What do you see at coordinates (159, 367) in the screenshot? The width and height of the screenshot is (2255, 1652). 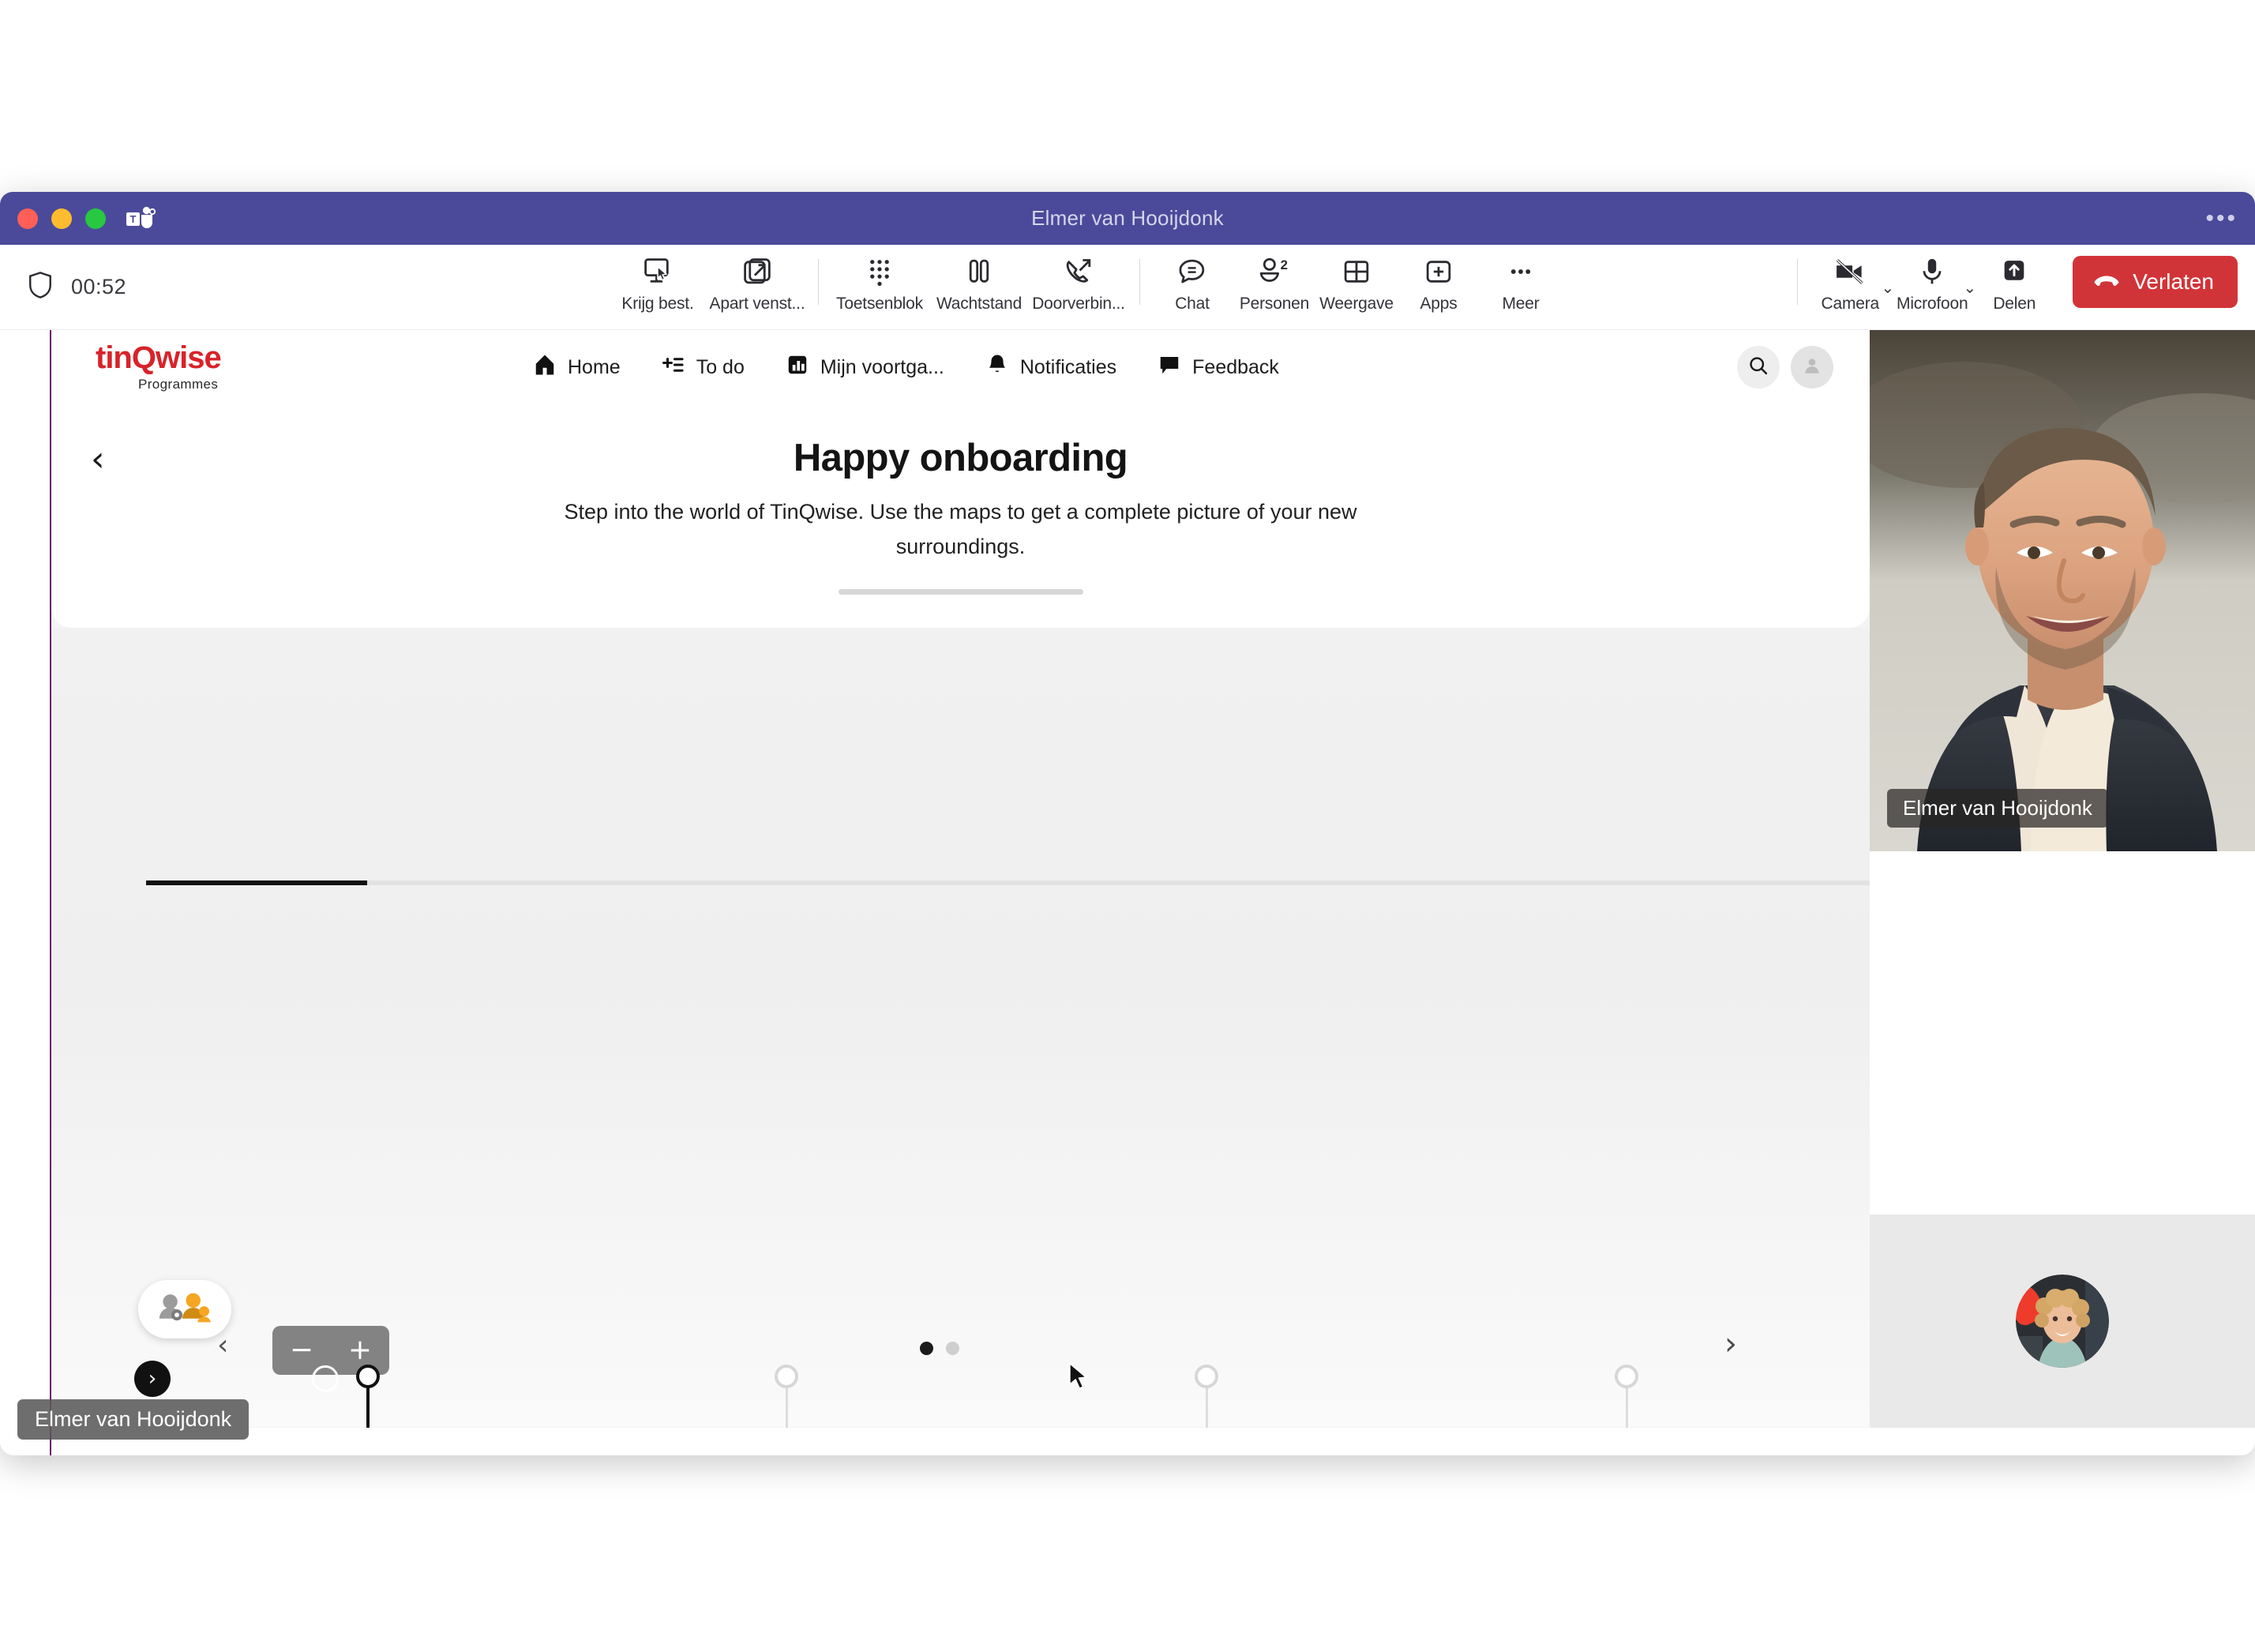 I see `tinqwise-logo: tinQwise Programmes` at bounding box center [159, 367].